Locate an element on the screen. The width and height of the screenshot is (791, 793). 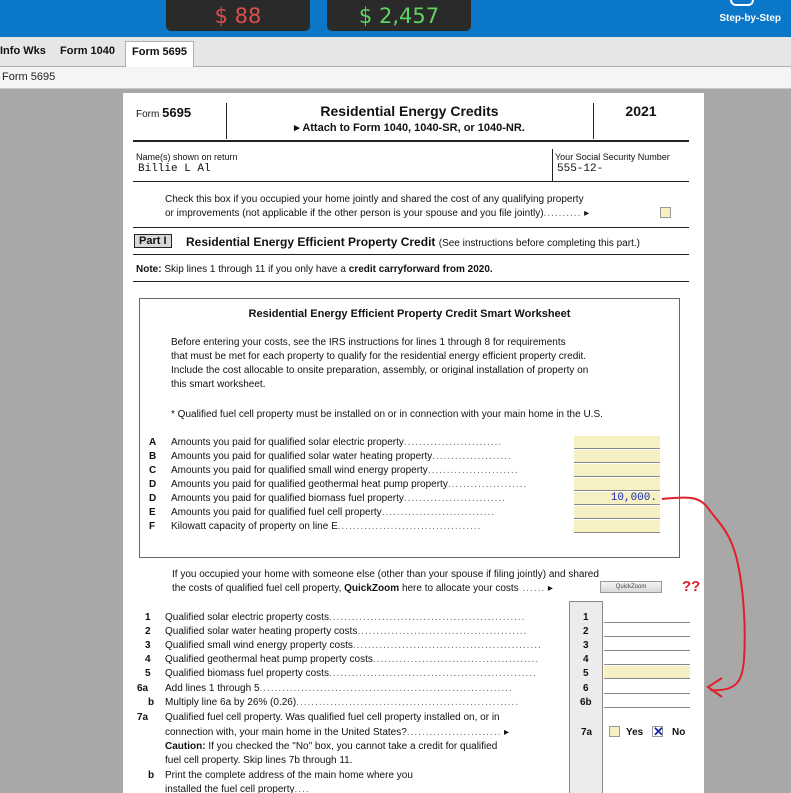
annotation-arrow is located at coordinates (703, 597).